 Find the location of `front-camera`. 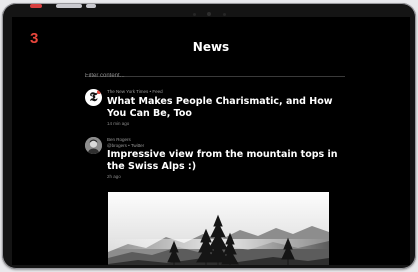

front-camera is located at coordinates (209, 14).